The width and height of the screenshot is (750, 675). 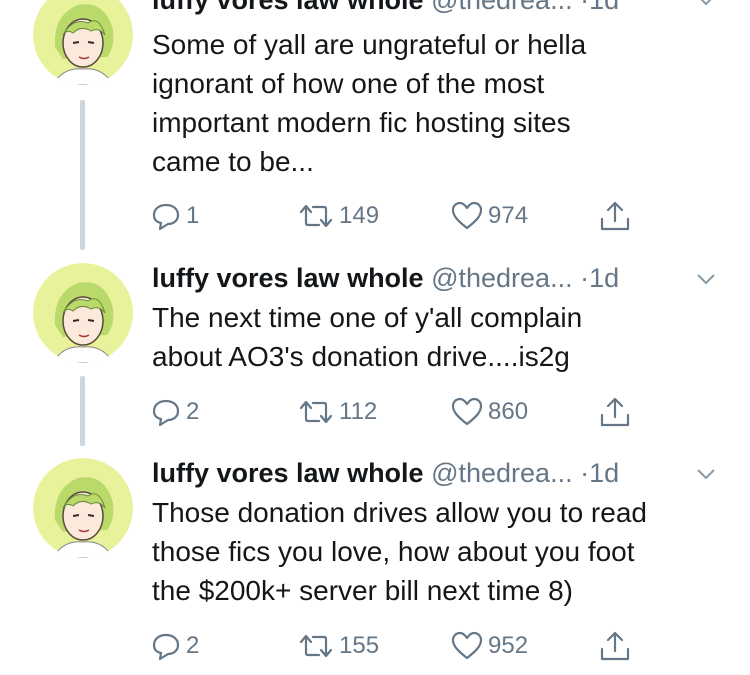 I want to click on retweet-button: 155, so click(x=338, y=646).